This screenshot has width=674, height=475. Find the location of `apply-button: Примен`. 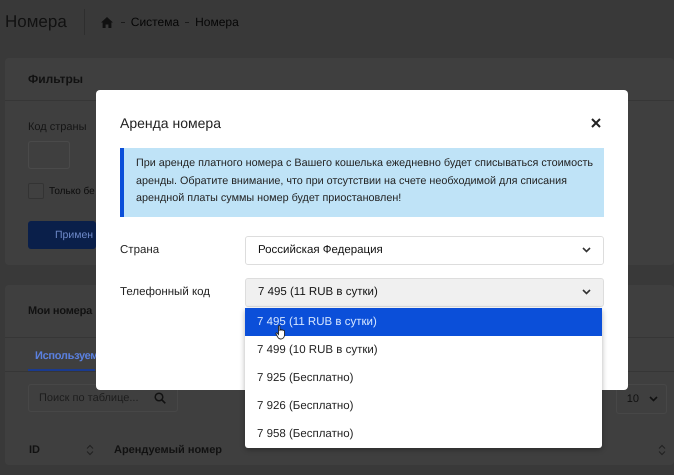

apply-button: Примен is located at coordinates (62, 235).